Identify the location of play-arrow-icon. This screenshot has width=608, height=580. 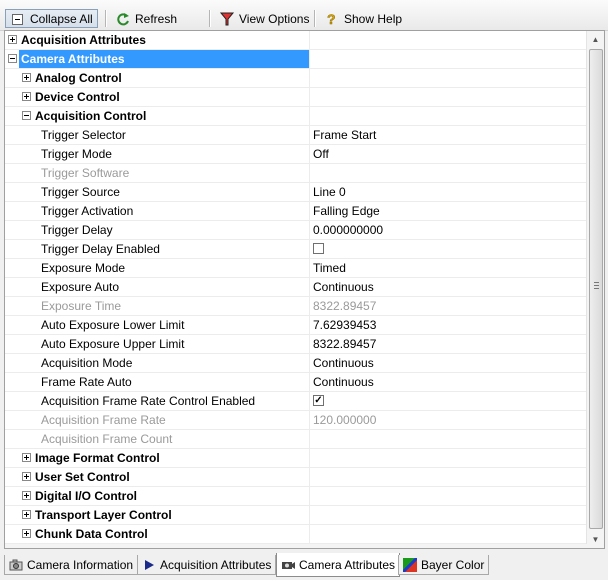
(149, 565).